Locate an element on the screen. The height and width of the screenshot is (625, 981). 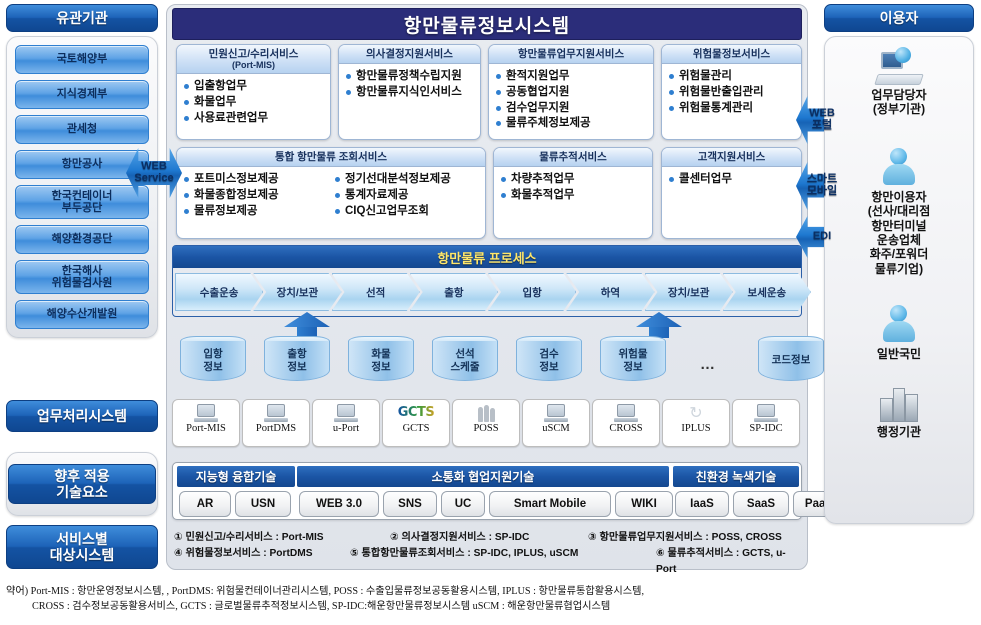
label-future-tech: 향후 적용 기술요소 is located at coordinates (82, 484).